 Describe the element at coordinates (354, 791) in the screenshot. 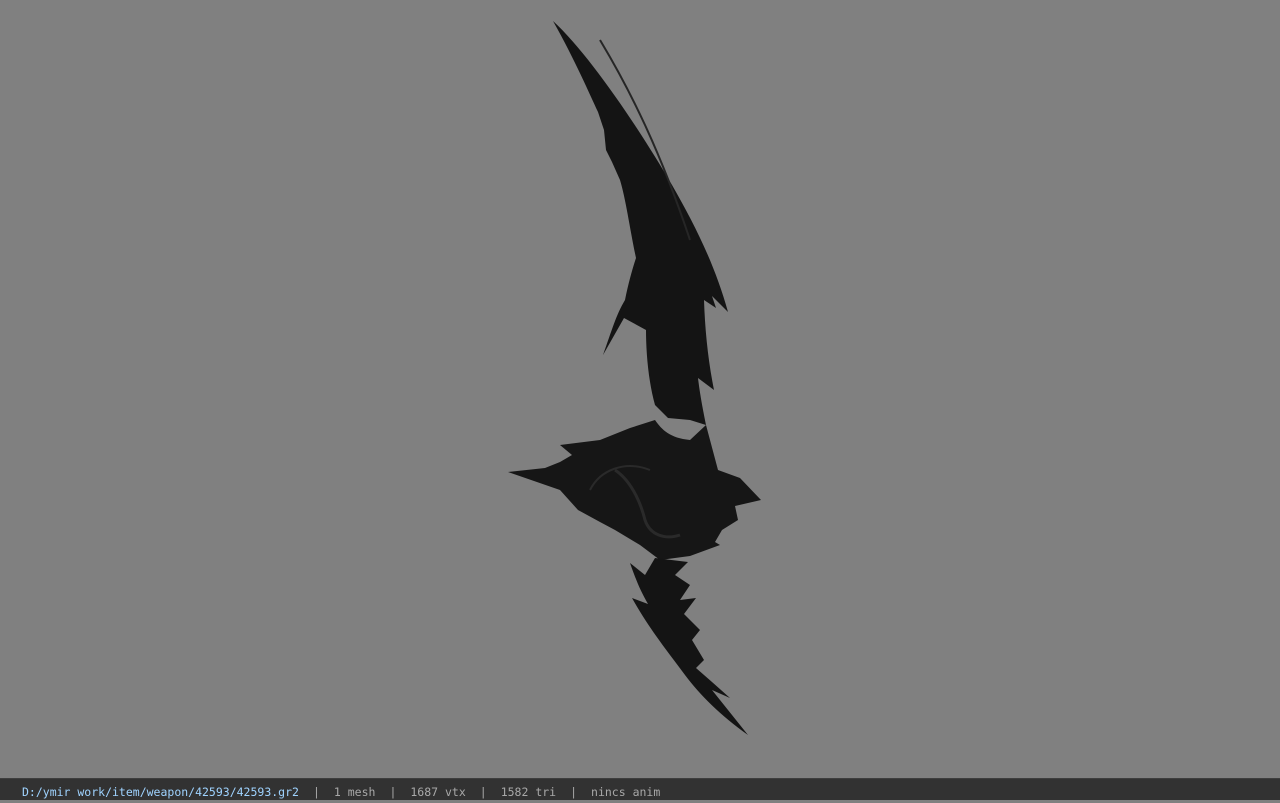

I see `mesh-count: 1 mesh` at that location.